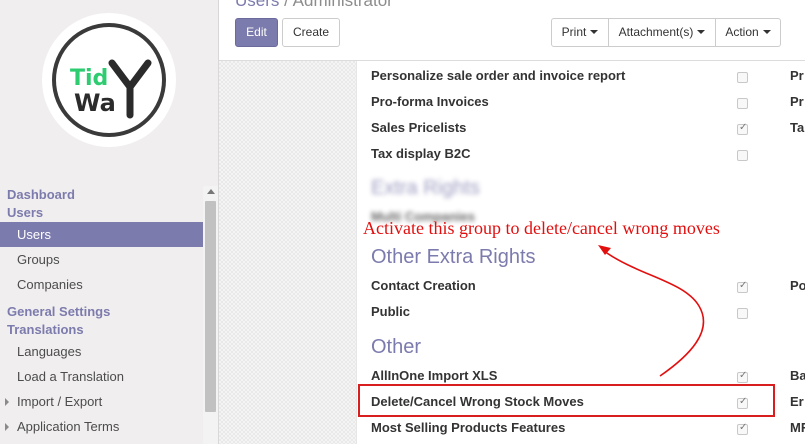 The image size is (805, 444). I want to click on sidebar-item-import-export: Import / Export, so click(101, 401).